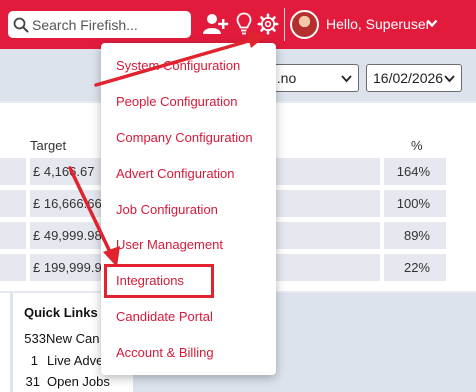  Describe the element at coordinates (408, 78) in the screenshot. I see `date-select-value: 16/02/2026` at that location.